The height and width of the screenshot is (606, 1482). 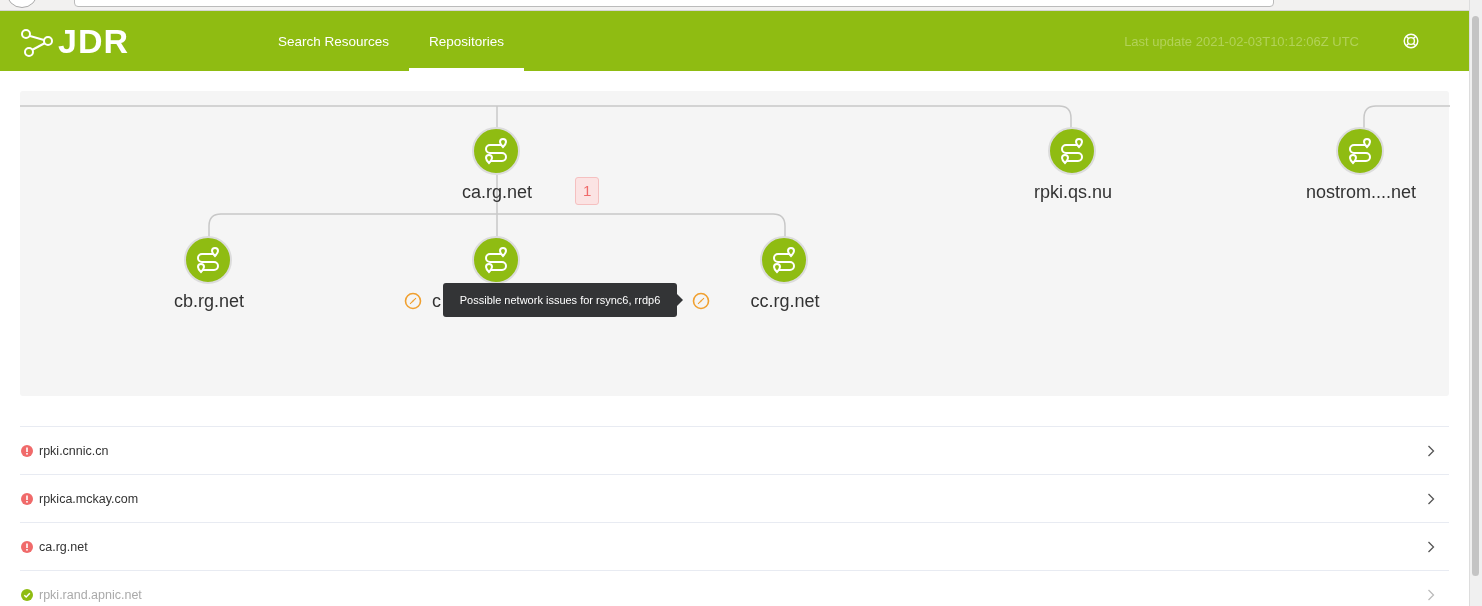 What do you see at coordinates (1361, 192) in the screenshot?
I see `node-label: nostrom....net` at bounding box center [1361, 192].